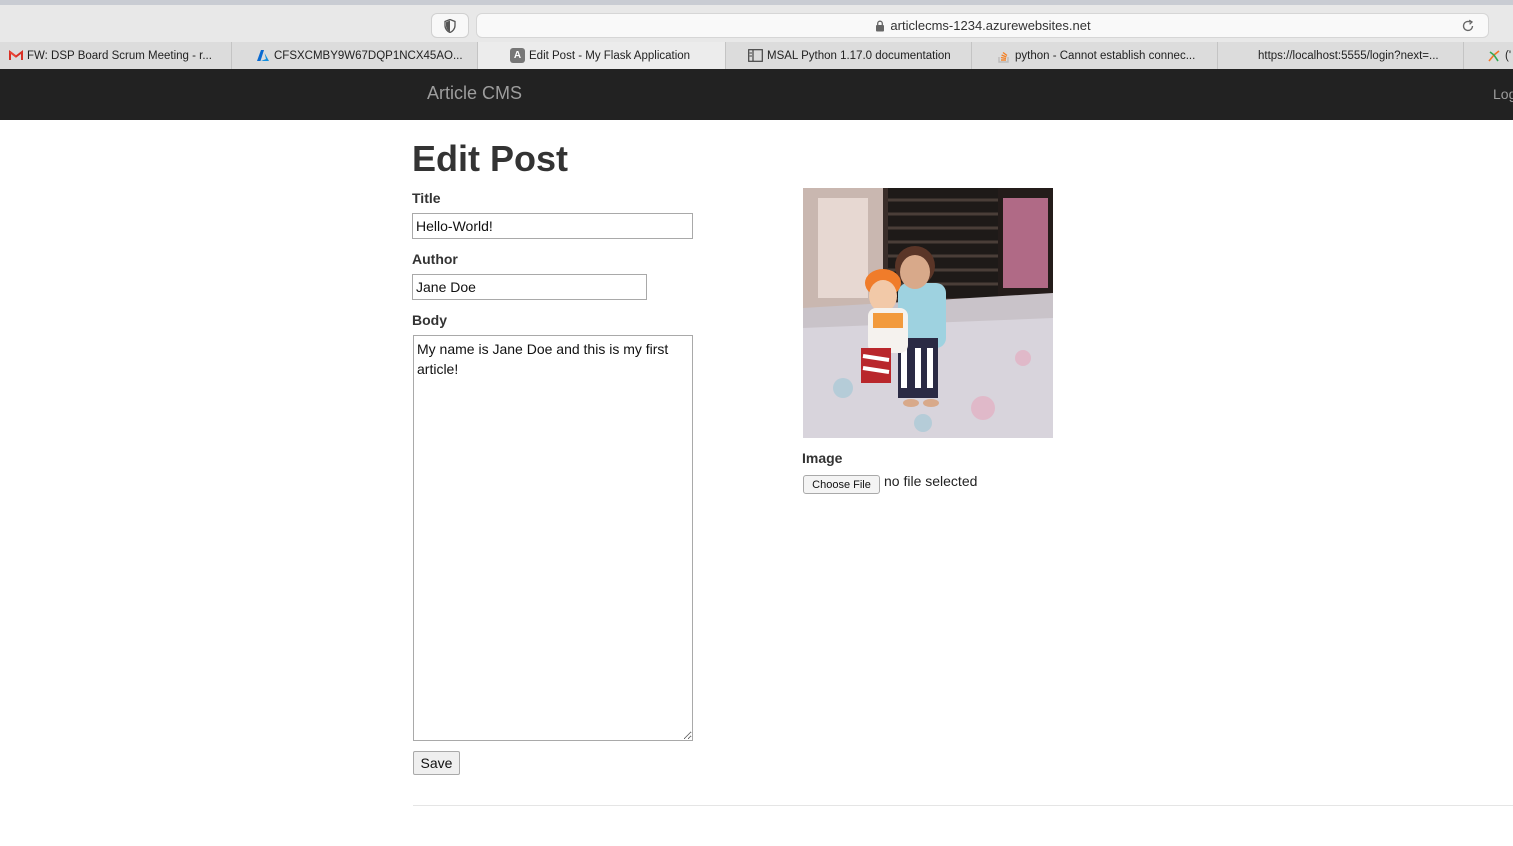  Describe the element at coordinates (756, 94) in the screenshot. I see `app-navbar: Article CMS Log` at that location.